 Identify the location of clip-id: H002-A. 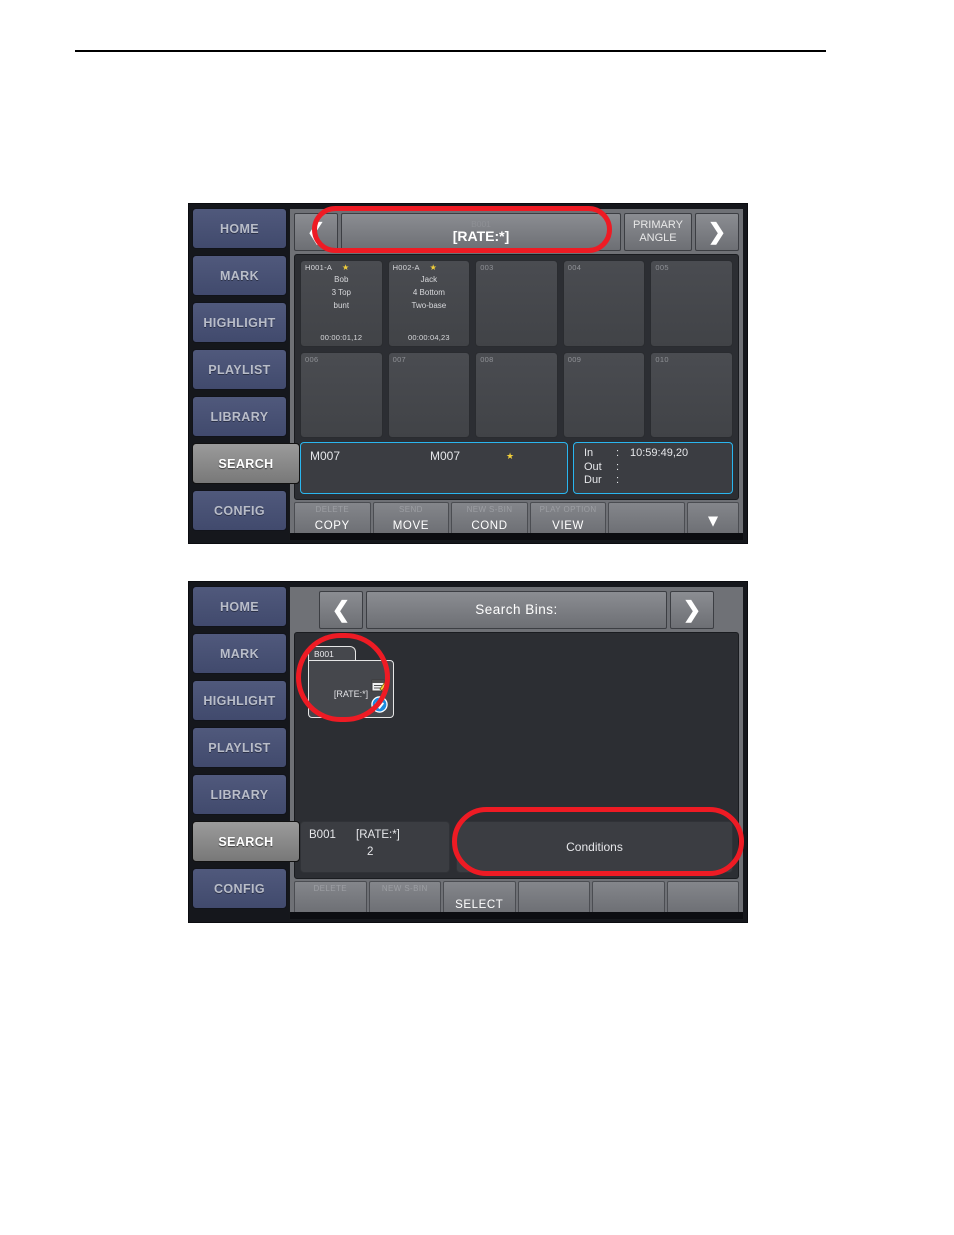
(406, 267).